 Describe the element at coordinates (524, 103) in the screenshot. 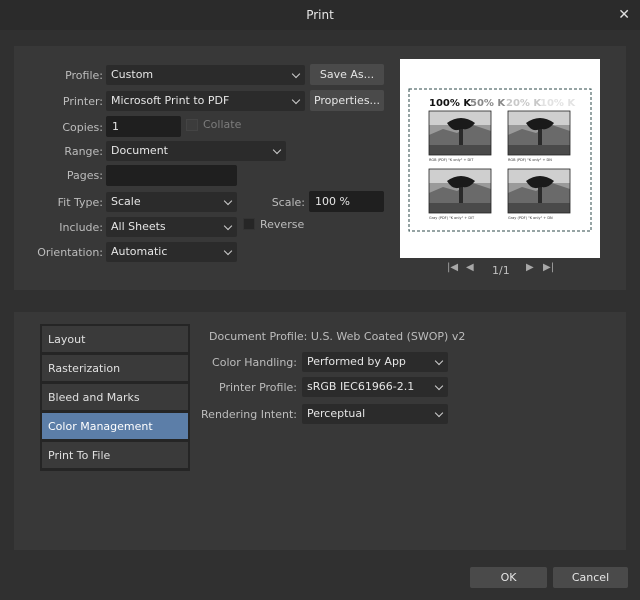

I see `tone-20k: 20% K` at that location.